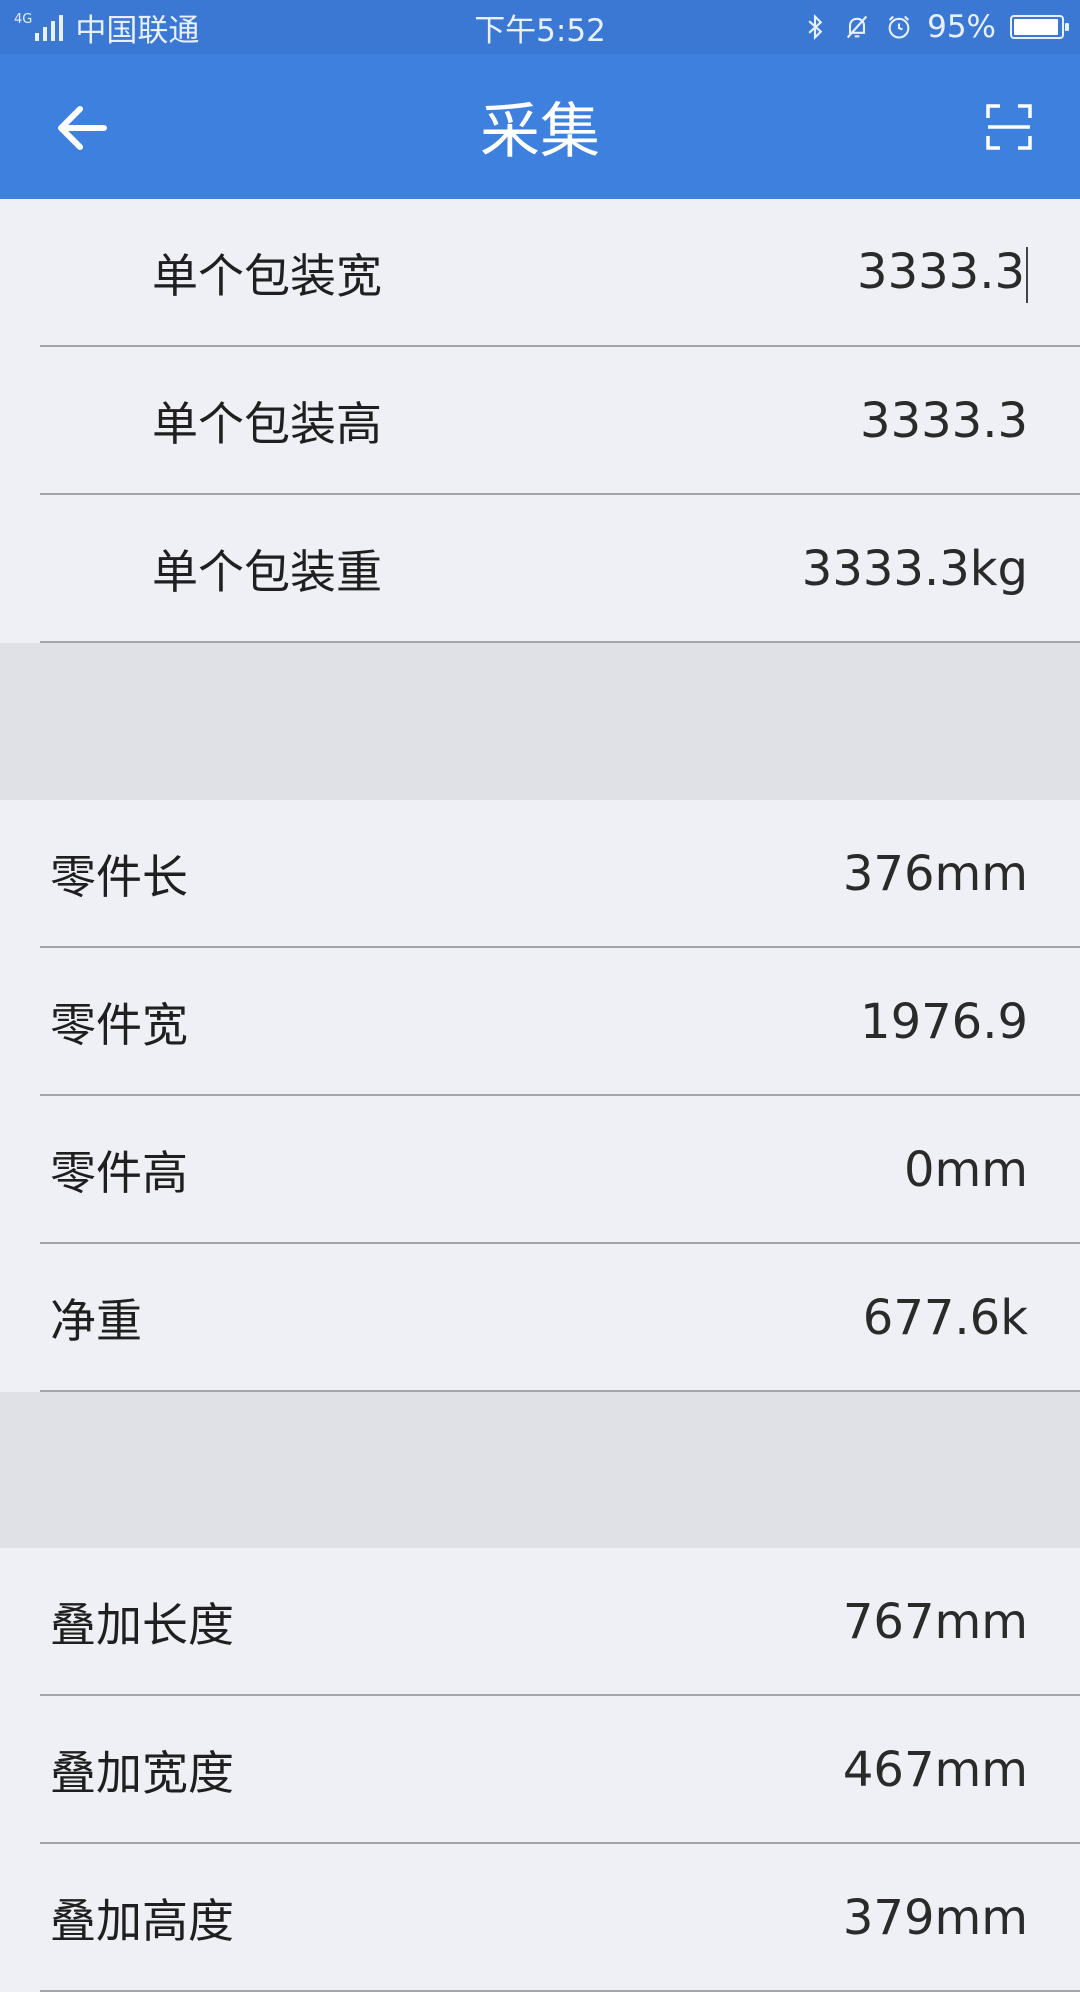 This screenshot has width=1080, height=1992. What do you see at coordinates (267, 276) in the screenshot?
I see `package-width-label: 单个包装宽` at bounding box center [267, 276].